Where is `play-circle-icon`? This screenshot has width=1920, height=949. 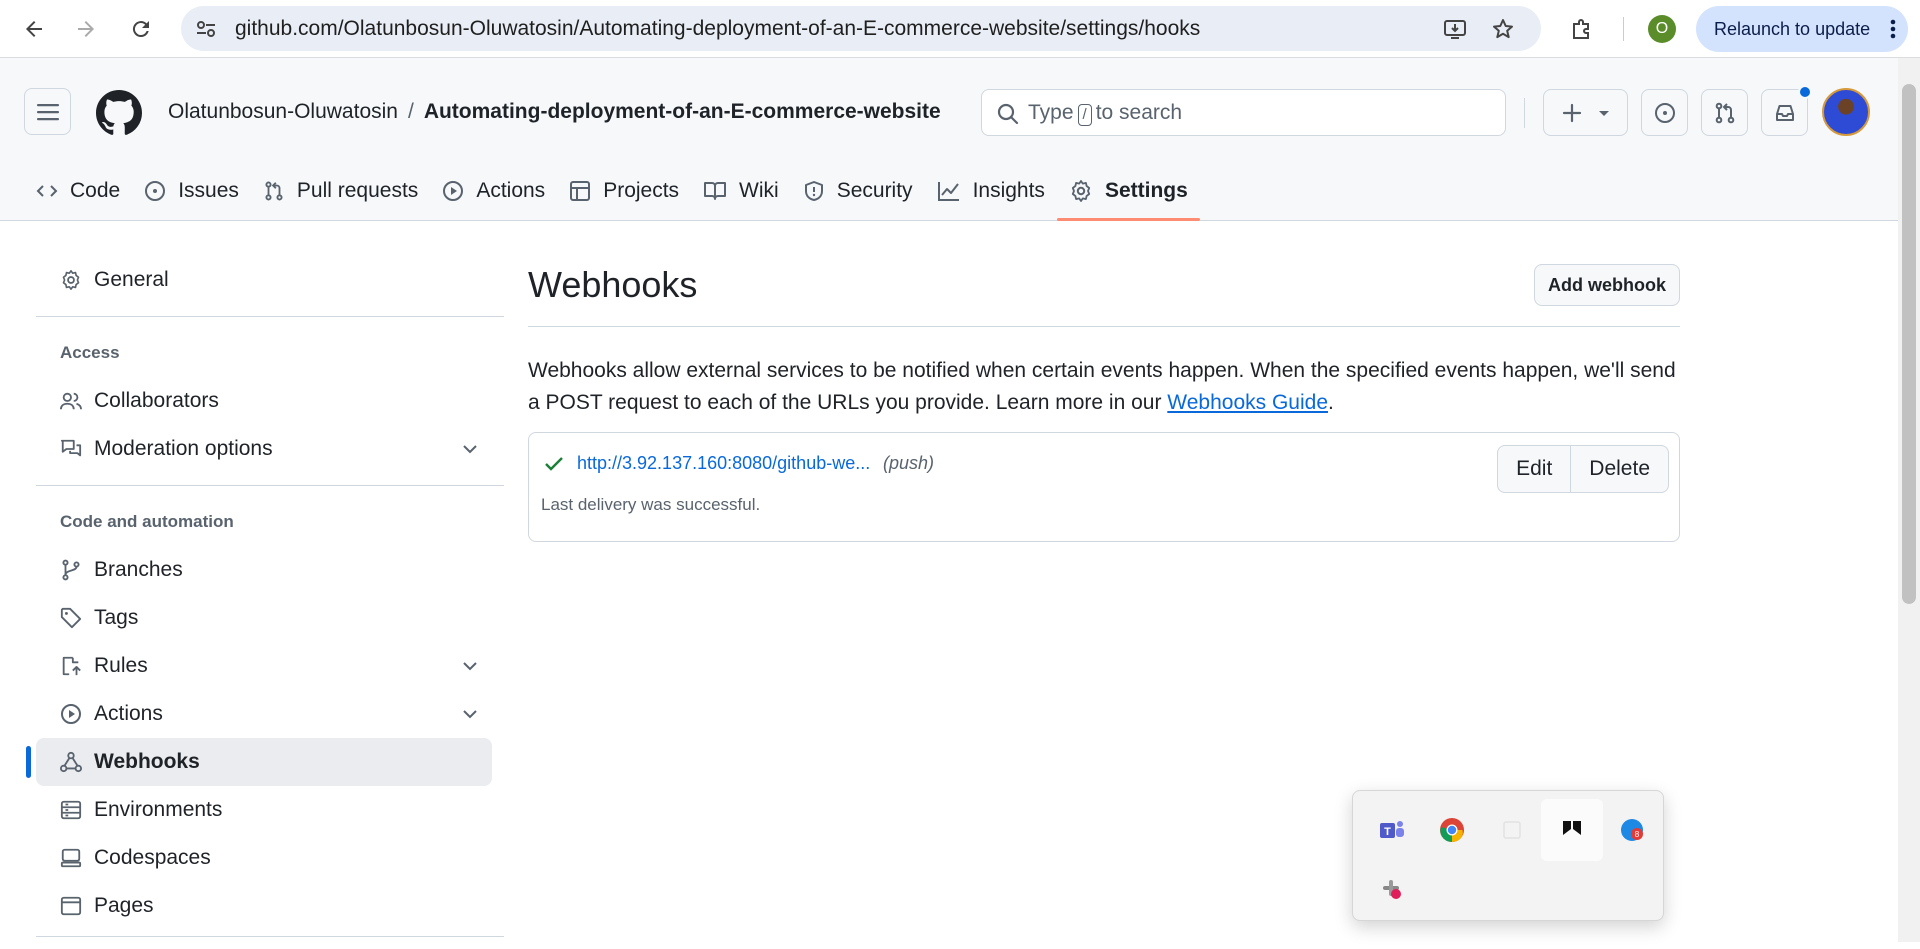 play-circle-icon is located at coordinates (453, 191).